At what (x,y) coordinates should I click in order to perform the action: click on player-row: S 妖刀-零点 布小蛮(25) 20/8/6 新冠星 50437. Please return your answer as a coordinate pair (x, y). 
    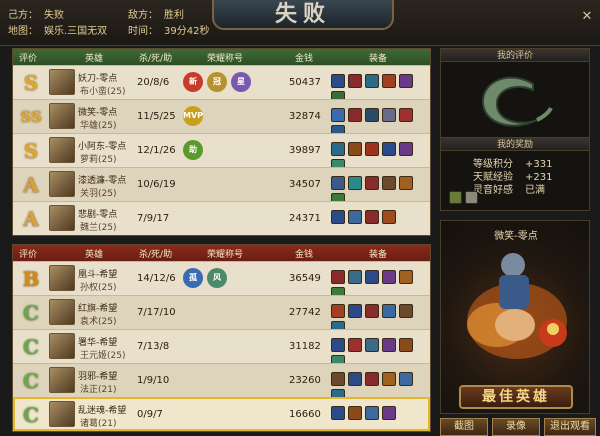
    Looking at the image, I should click on (221, 85).